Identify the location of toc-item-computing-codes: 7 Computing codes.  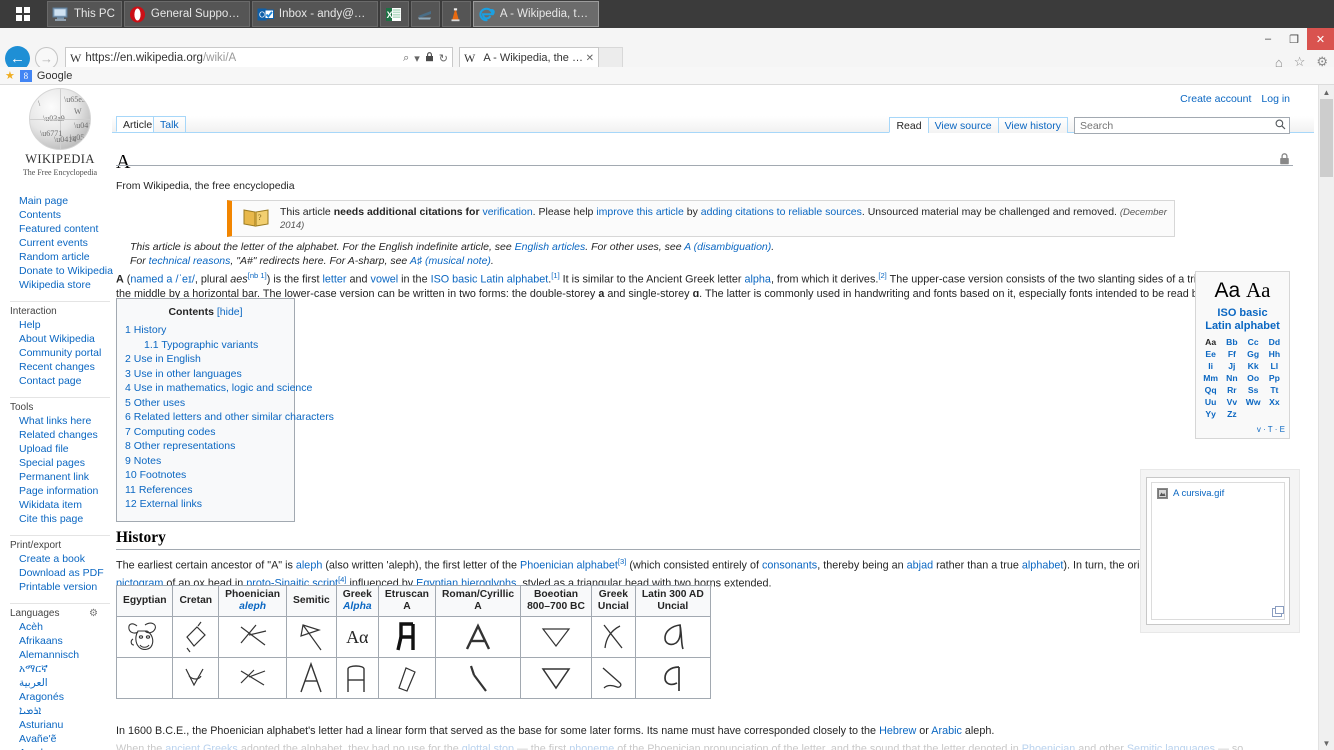
(205, 432).